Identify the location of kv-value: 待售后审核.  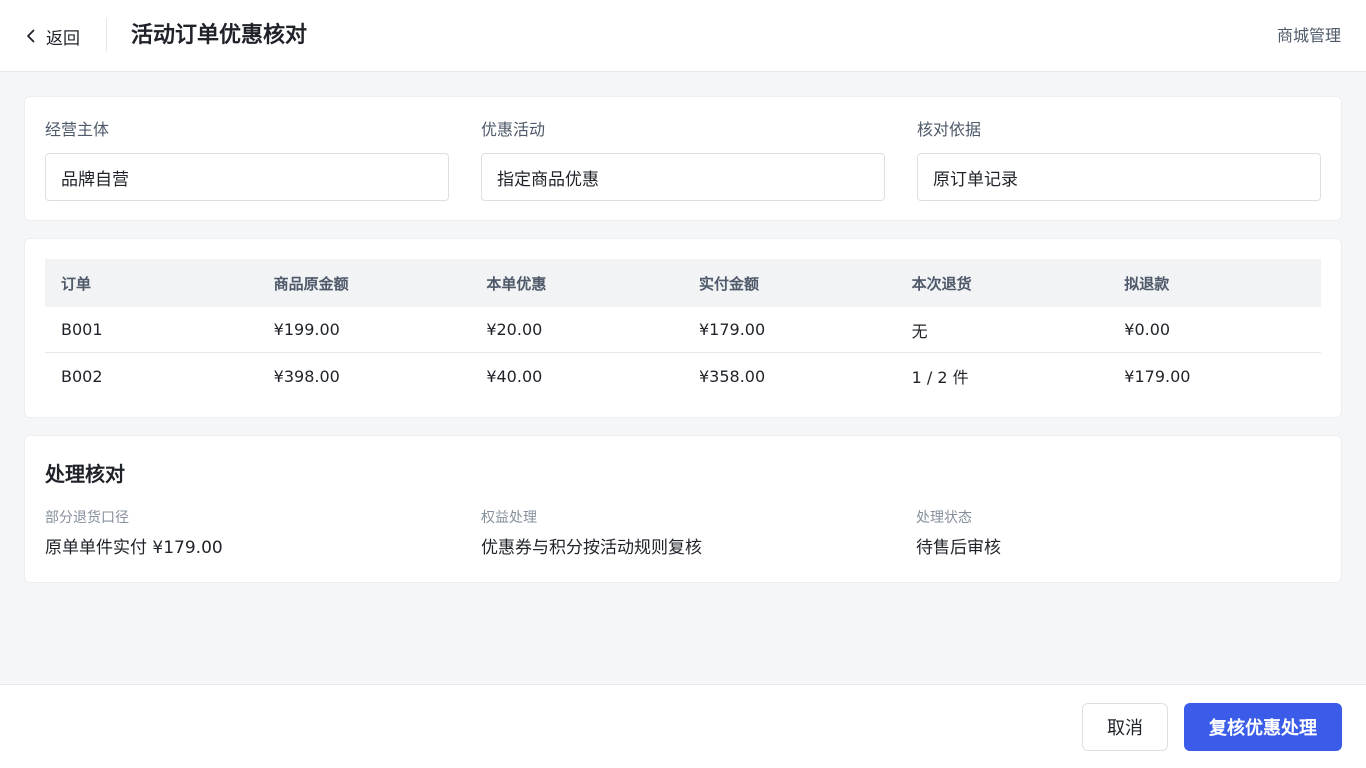
(958, 548).